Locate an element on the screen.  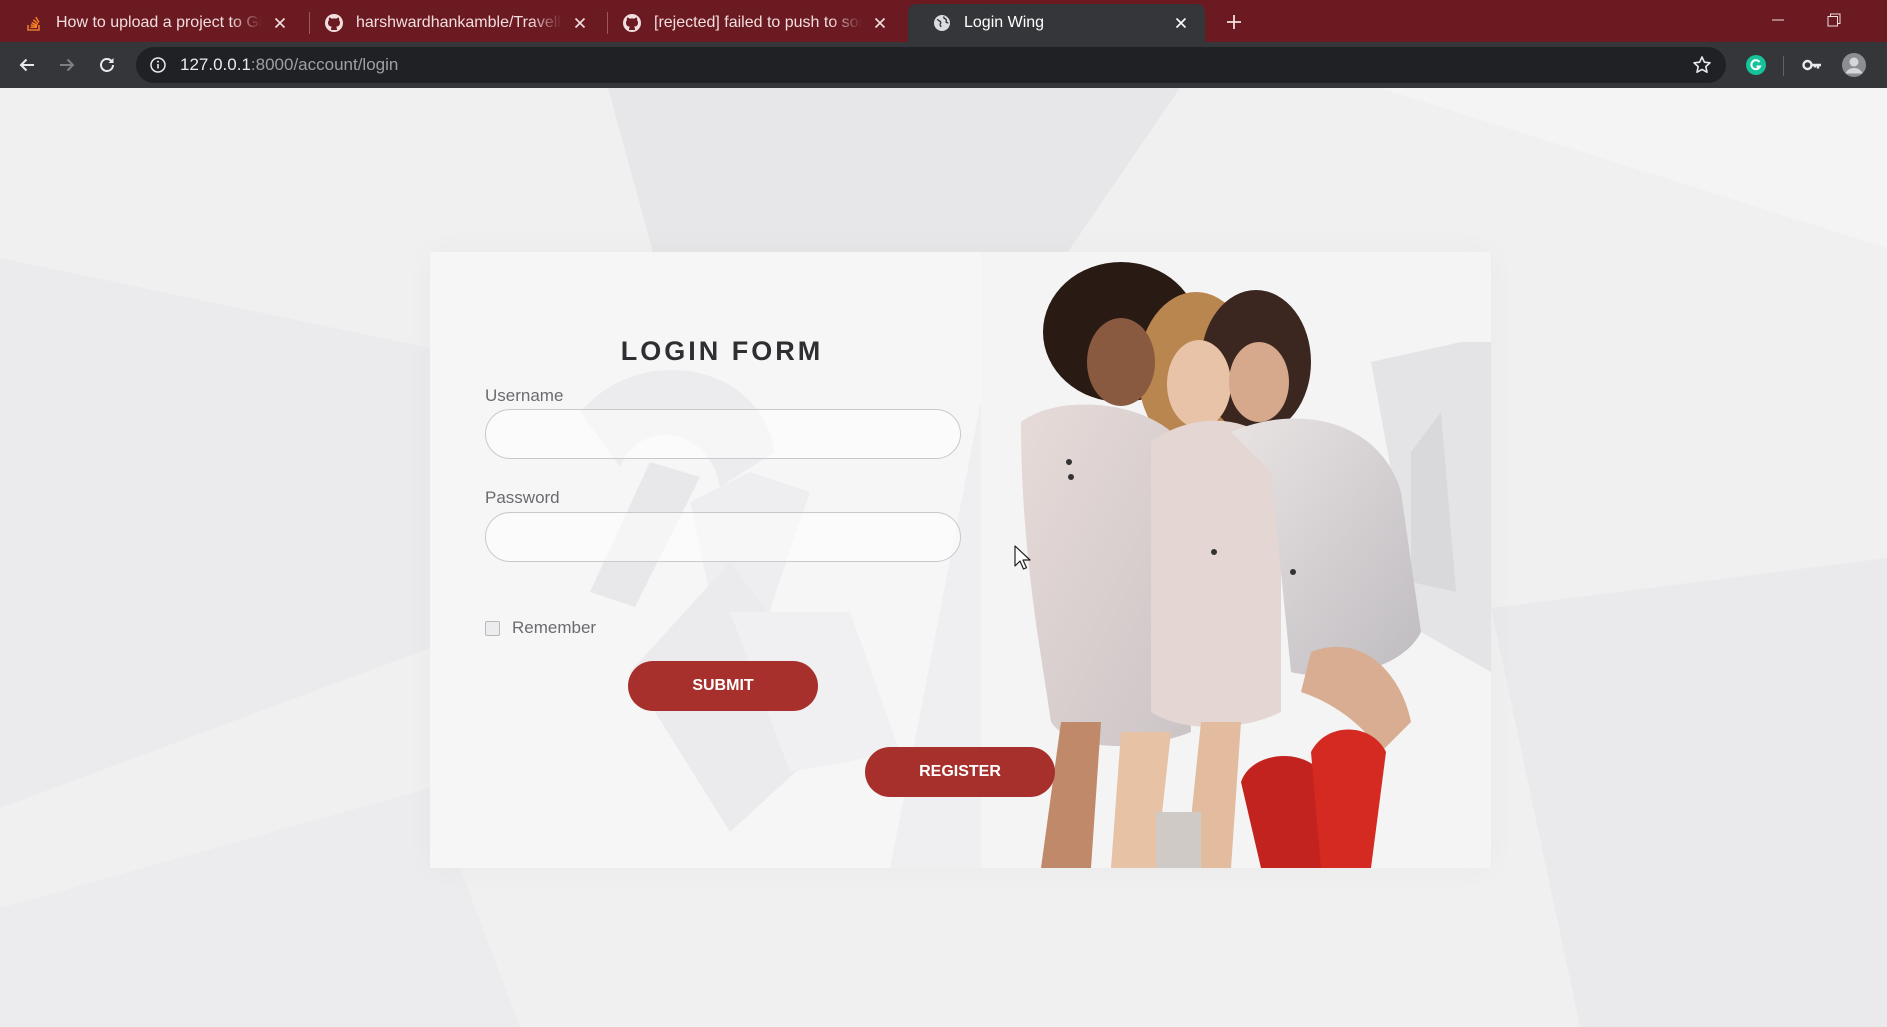
remember-label: Remember is located at coordinates (554, 627).